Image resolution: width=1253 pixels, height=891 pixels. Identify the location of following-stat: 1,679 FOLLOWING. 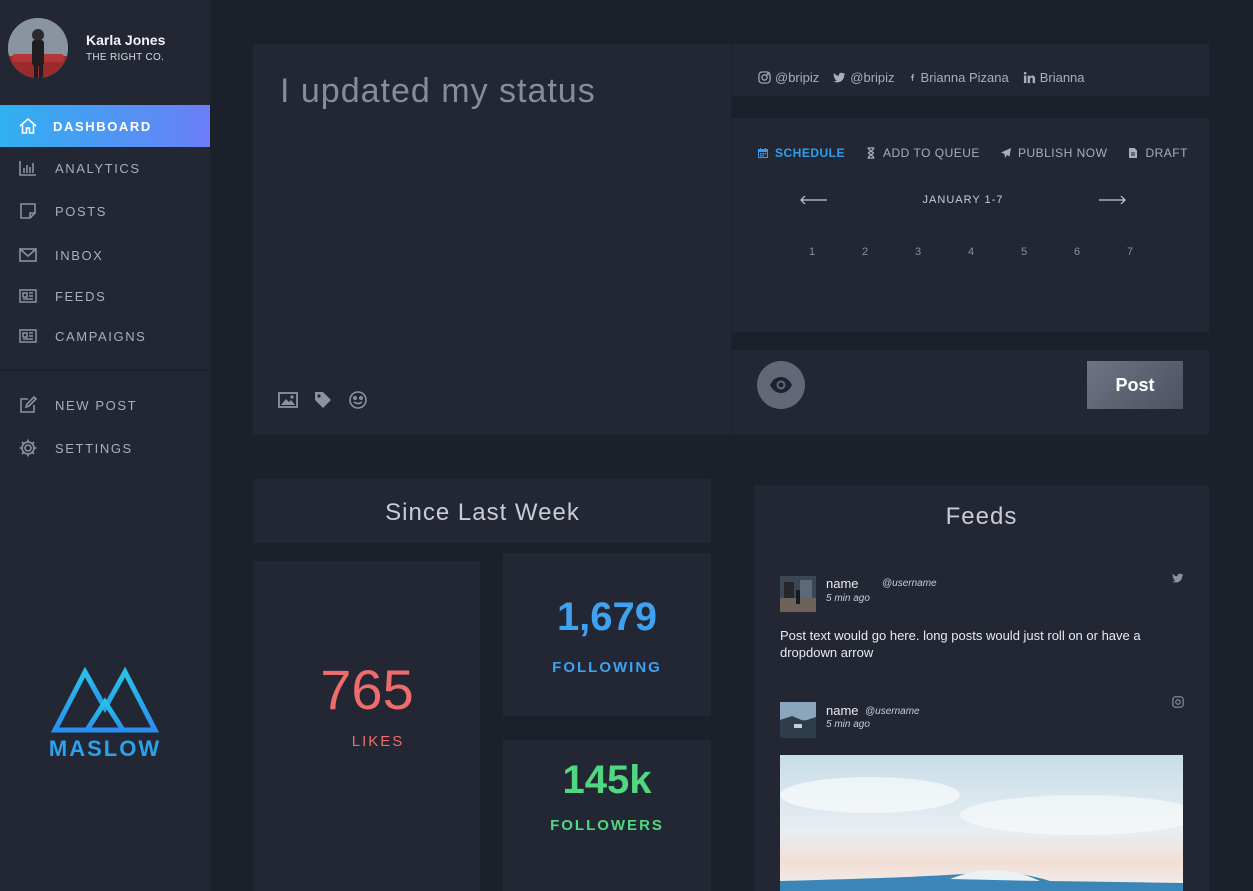
(607, 634).